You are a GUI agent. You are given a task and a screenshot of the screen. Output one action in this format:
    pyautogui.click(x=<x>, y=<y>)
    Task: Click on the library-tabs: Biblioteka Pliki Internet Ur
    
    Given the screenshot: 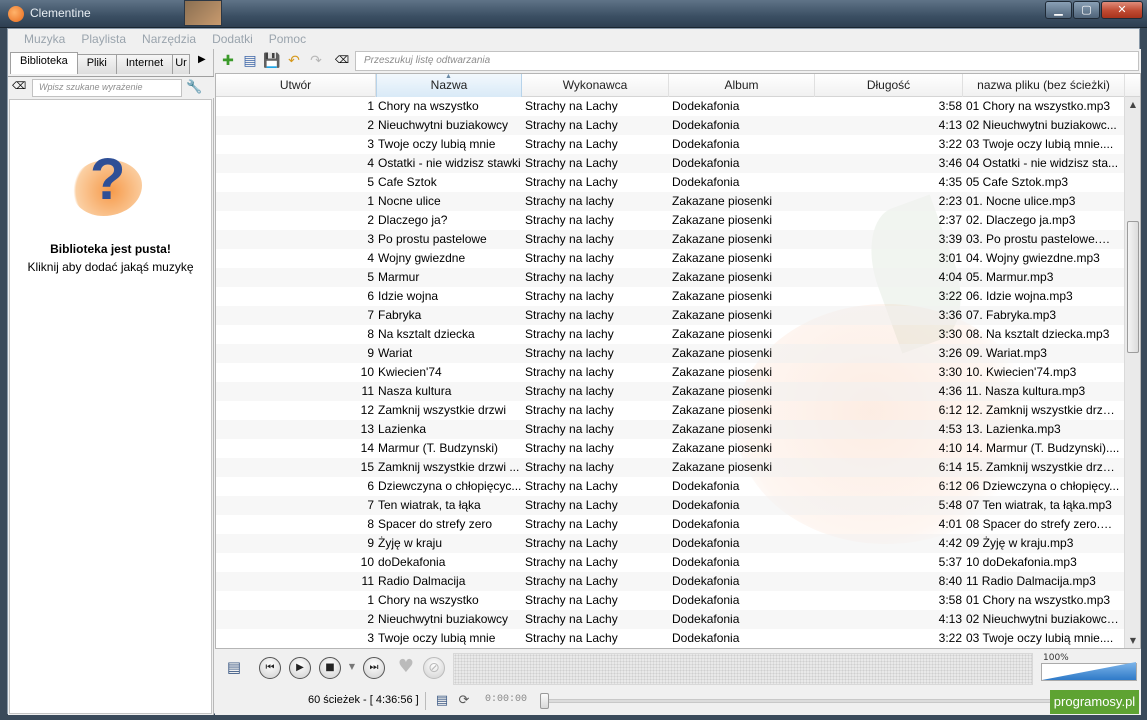 What is the action you would take?
    pyautogui.click(x=100, y=63)
    